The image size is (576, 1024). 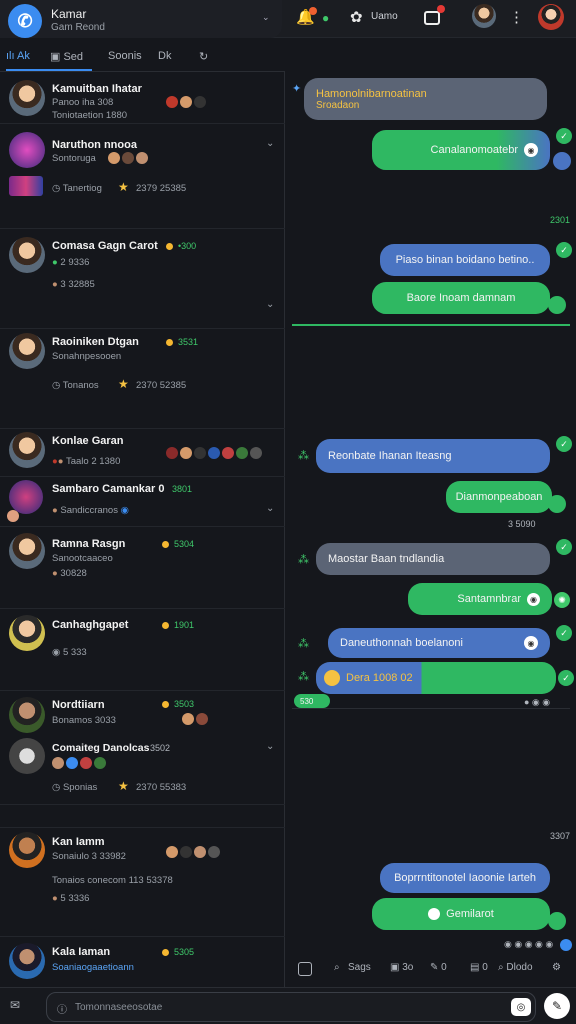 I want to click on emoji-icon, so click(x=332, y=678).